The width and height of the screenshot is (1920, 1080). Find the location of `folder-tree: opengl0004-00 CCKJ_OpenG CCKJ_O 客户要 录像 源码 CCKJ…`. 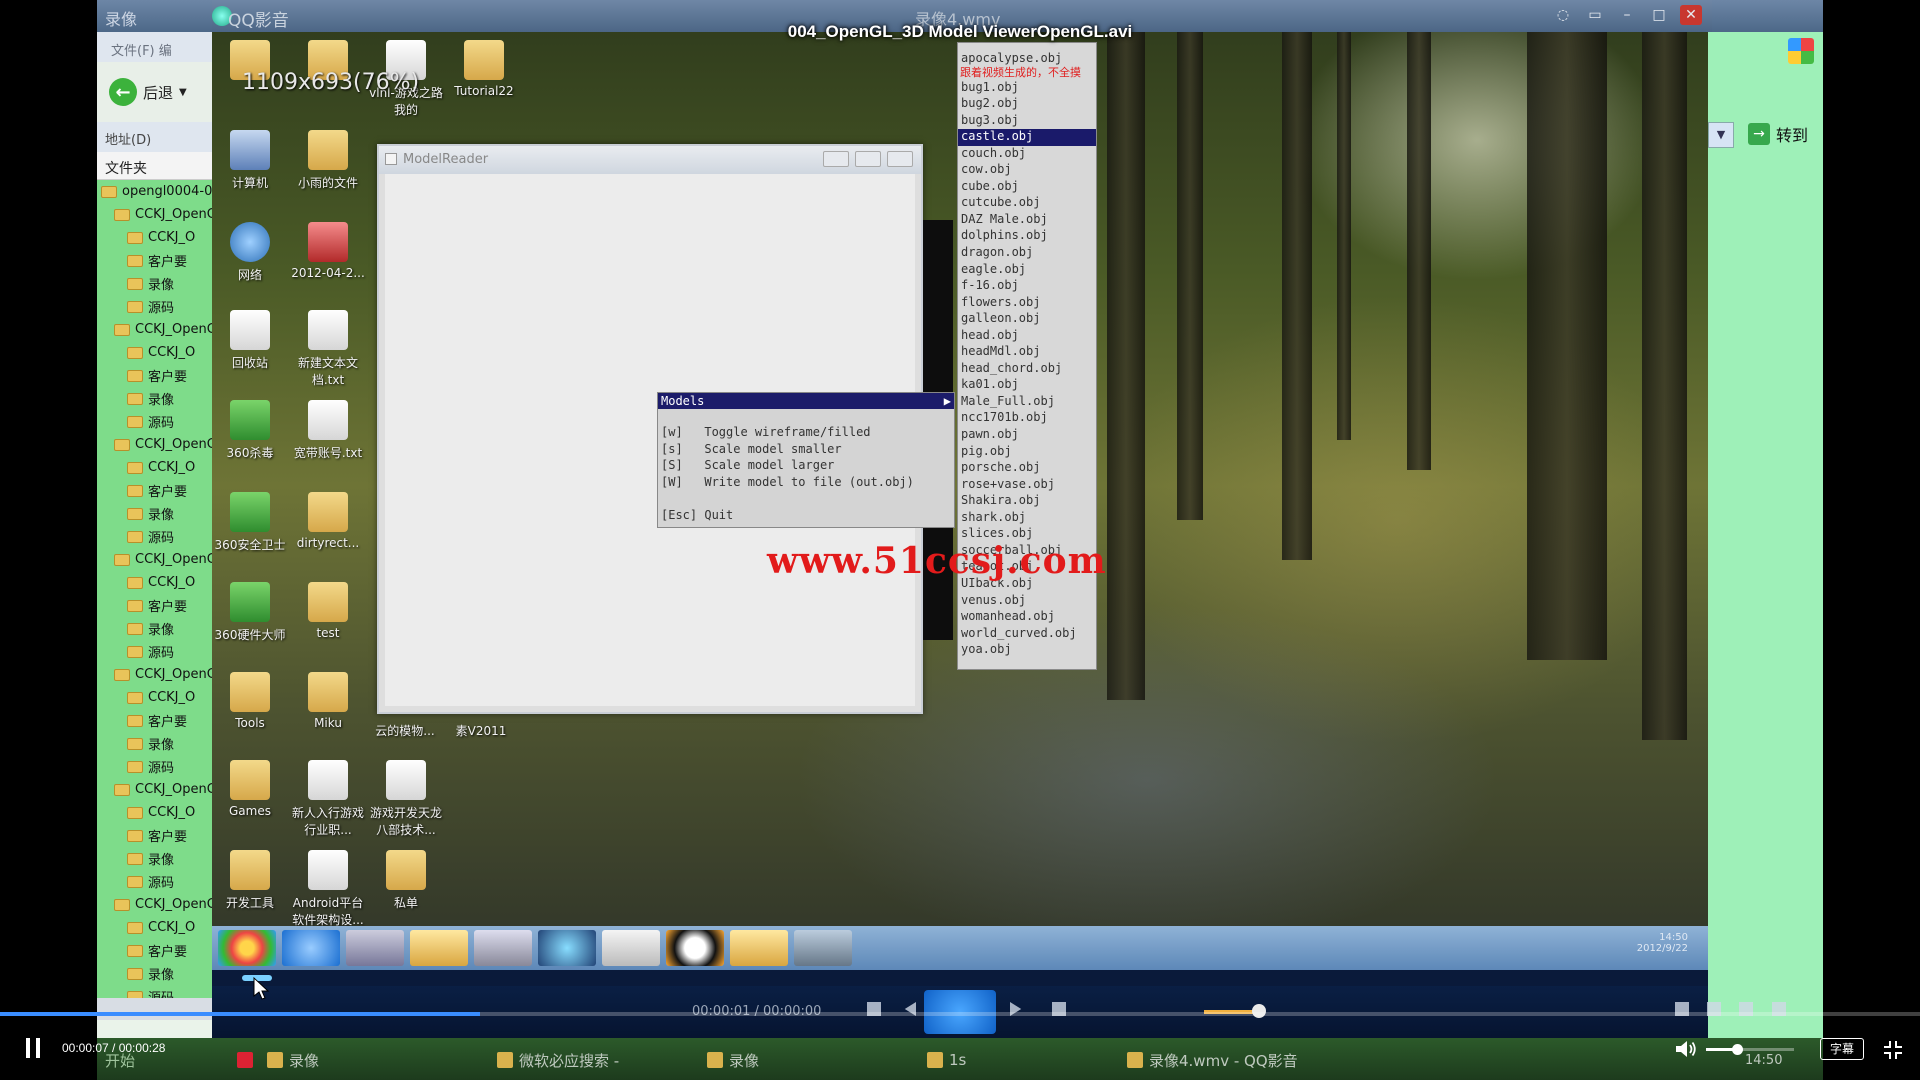

folder-tree: opengl0004-00 CCKJ_OpenG CCKJ_O 客户要 录像 源码 CCKJ… is located at coordinates (154, 595).